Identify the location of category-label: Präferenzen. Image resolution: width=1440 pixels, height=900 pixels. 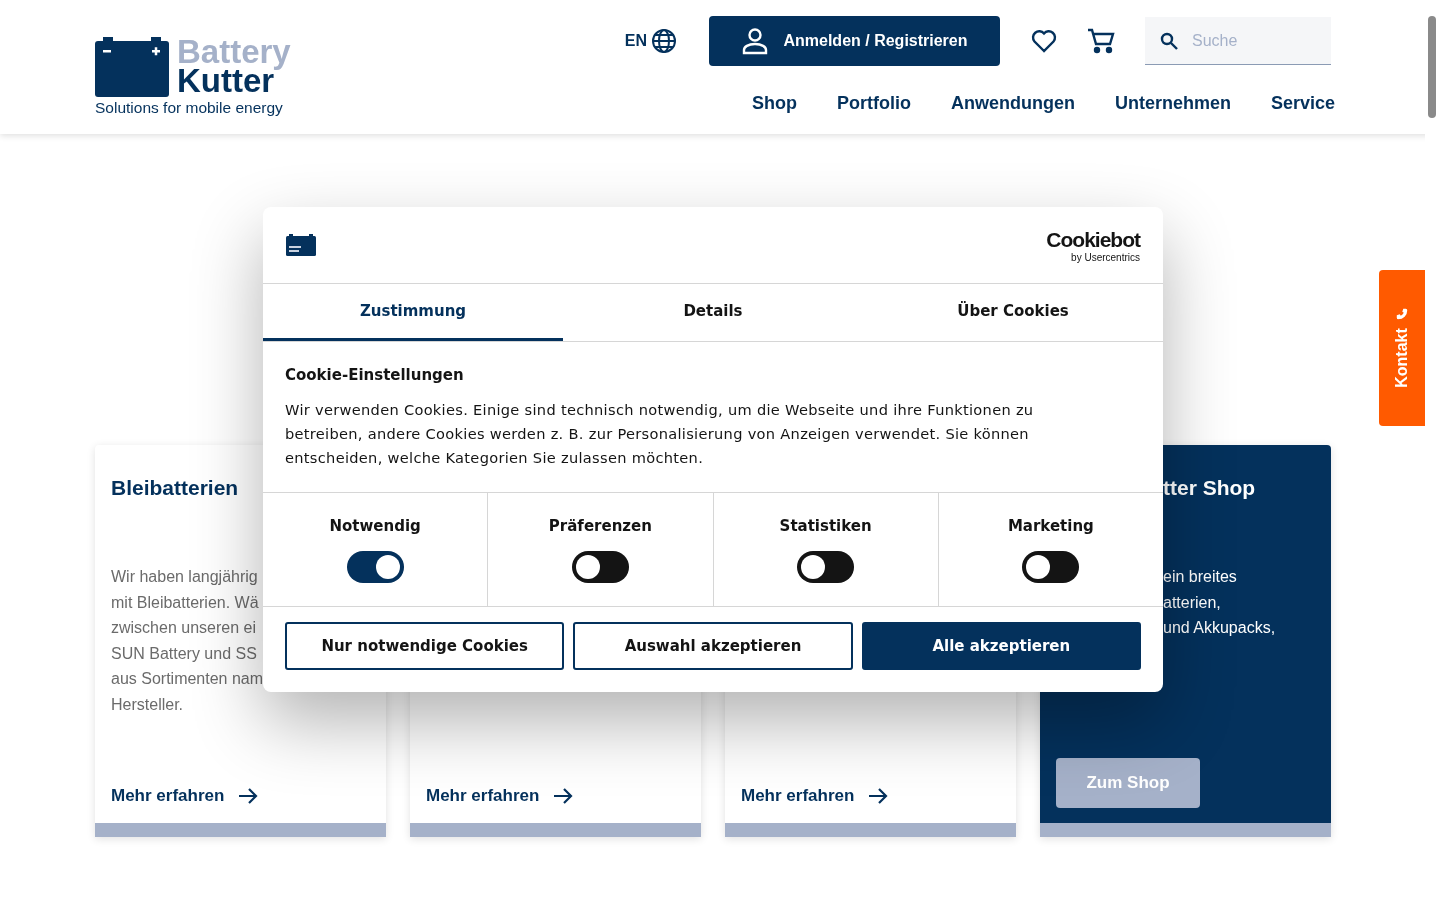
(600, 525).